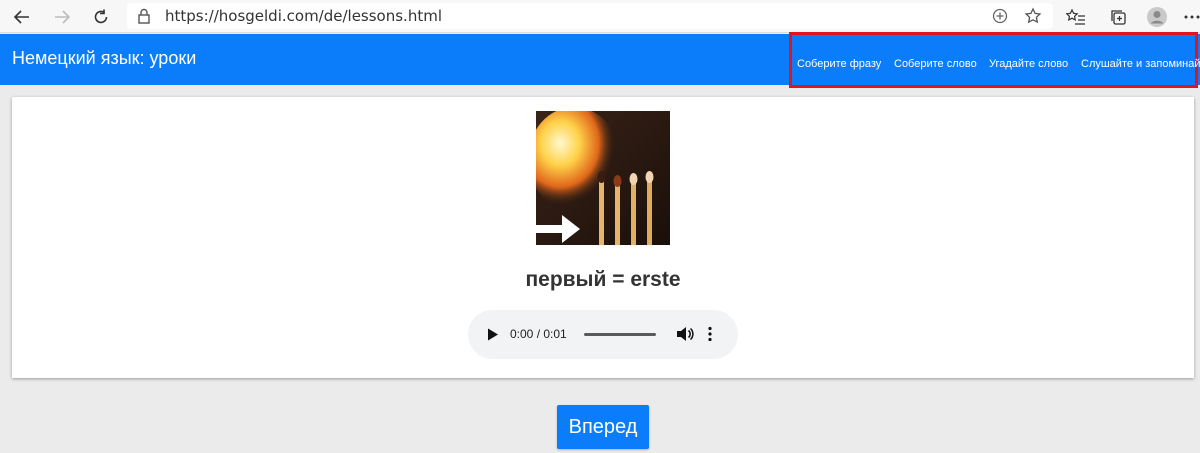  Describe the element at coordinates (590, 16) in the screenshot. I see `address-bar: https://hosgeldi.com/de/lessons.html` at that location.